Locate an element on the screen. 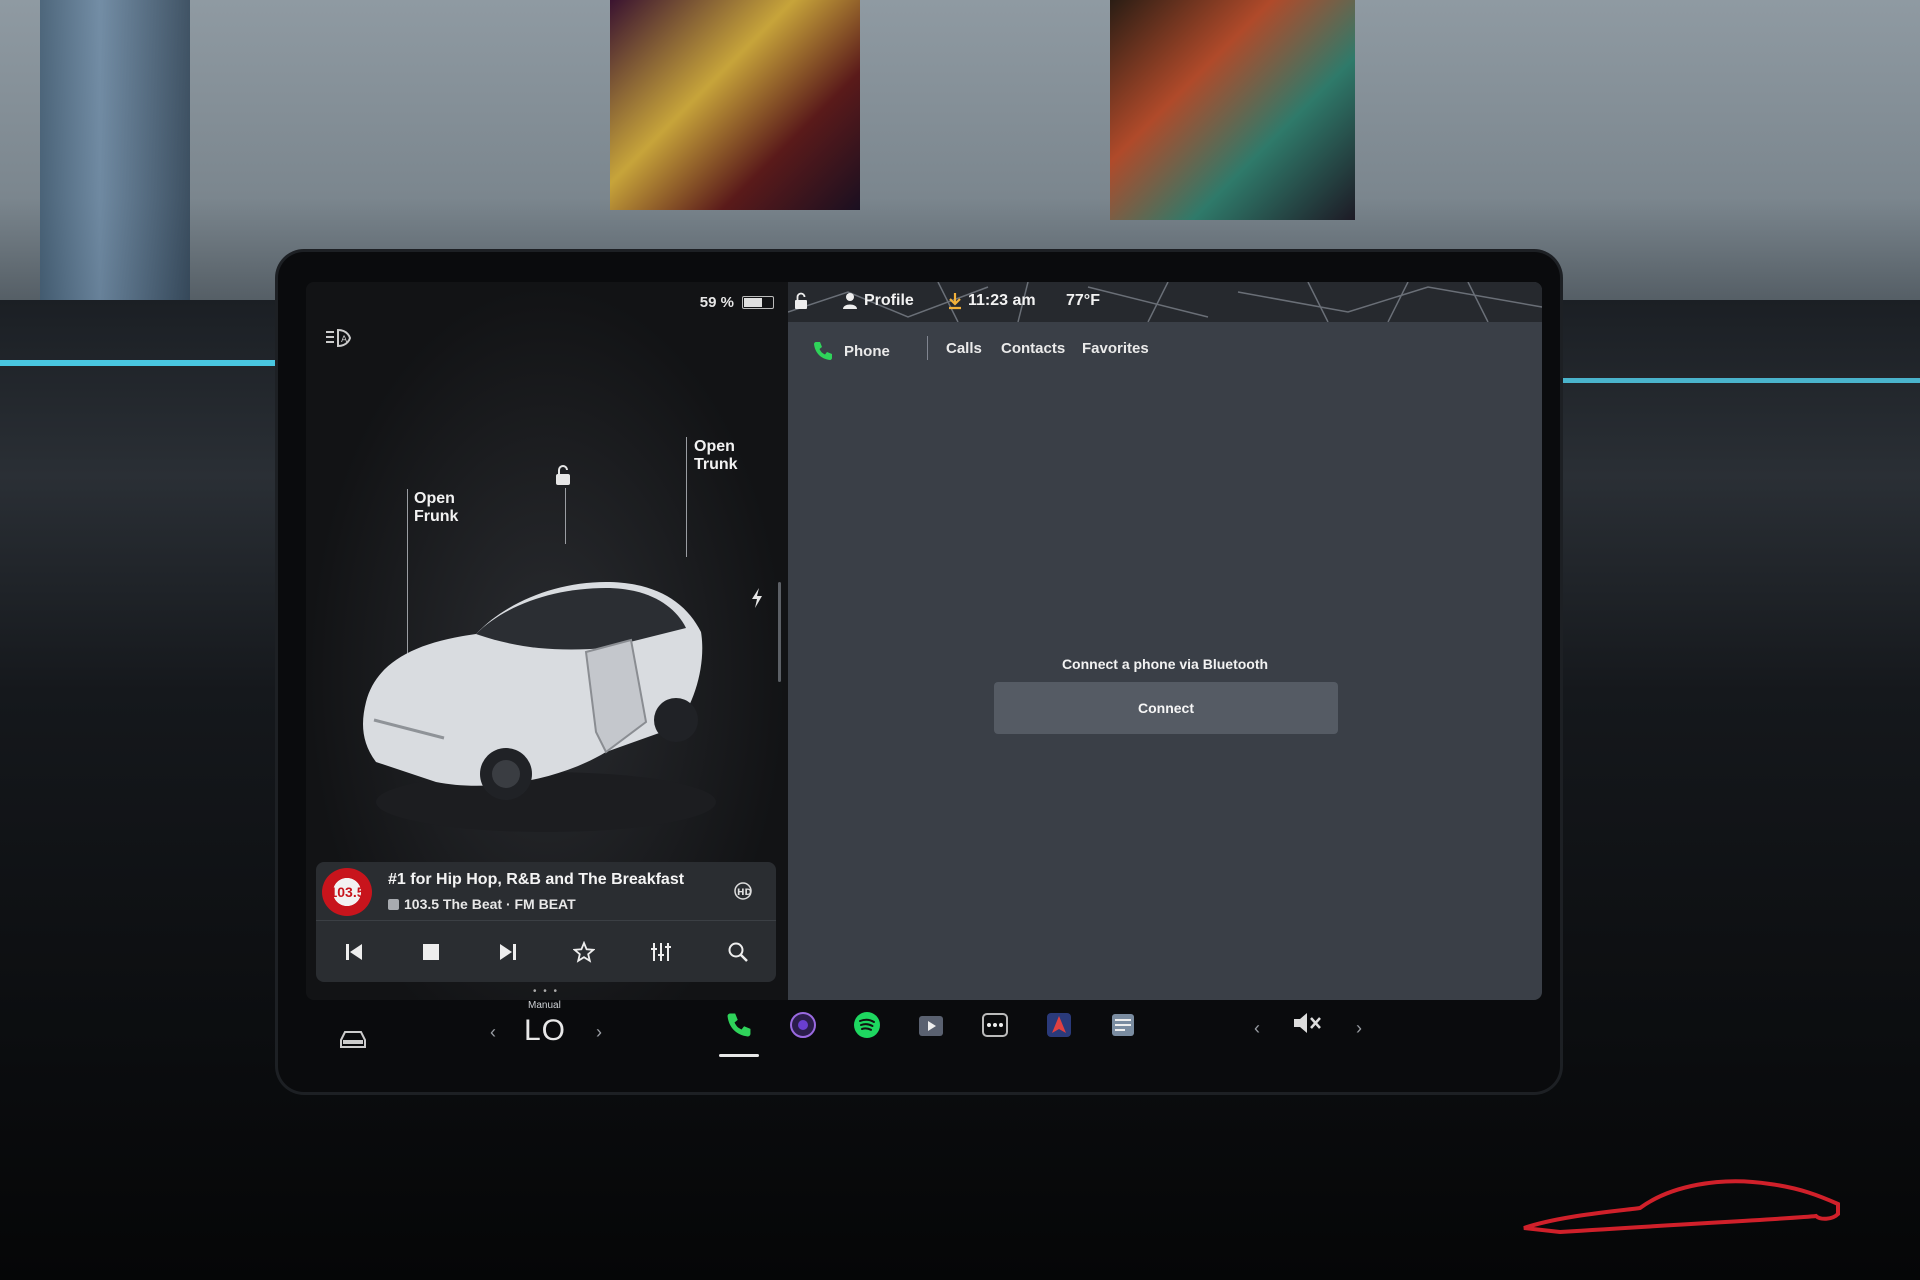  profile-label: Profile is located at coordinates (889, 300).